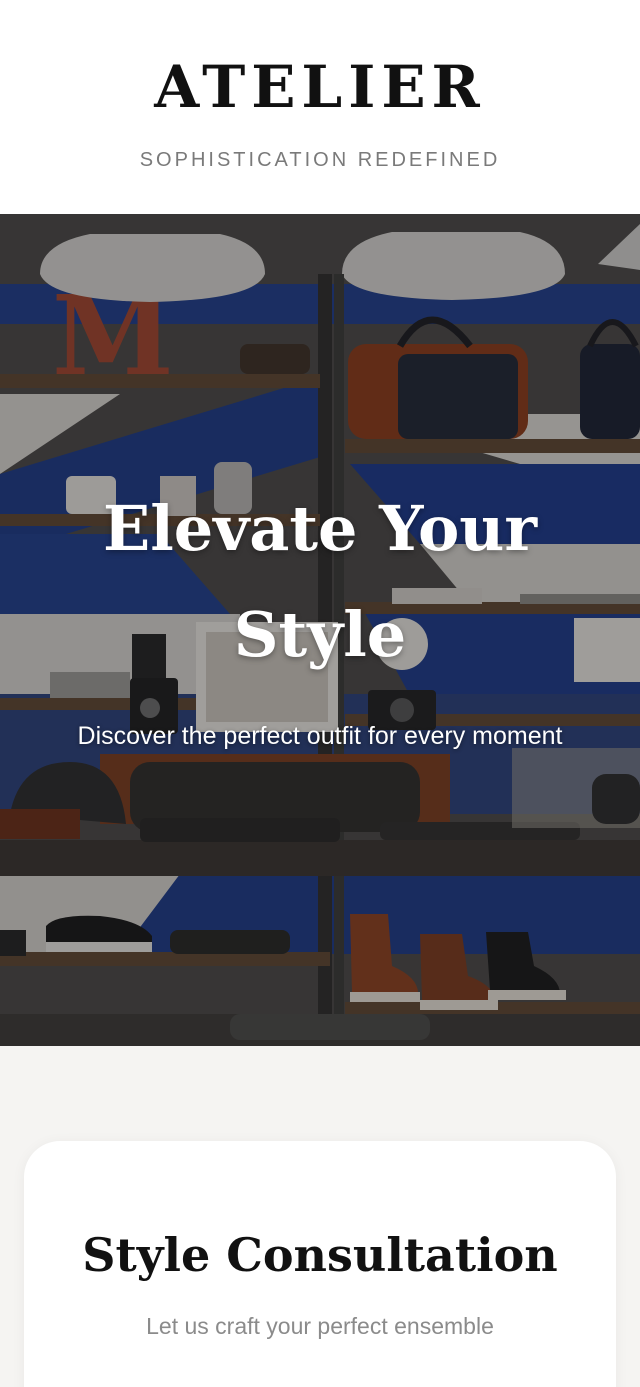  I want to click on consultation-title: Style Consultation, so click(320, 1255).